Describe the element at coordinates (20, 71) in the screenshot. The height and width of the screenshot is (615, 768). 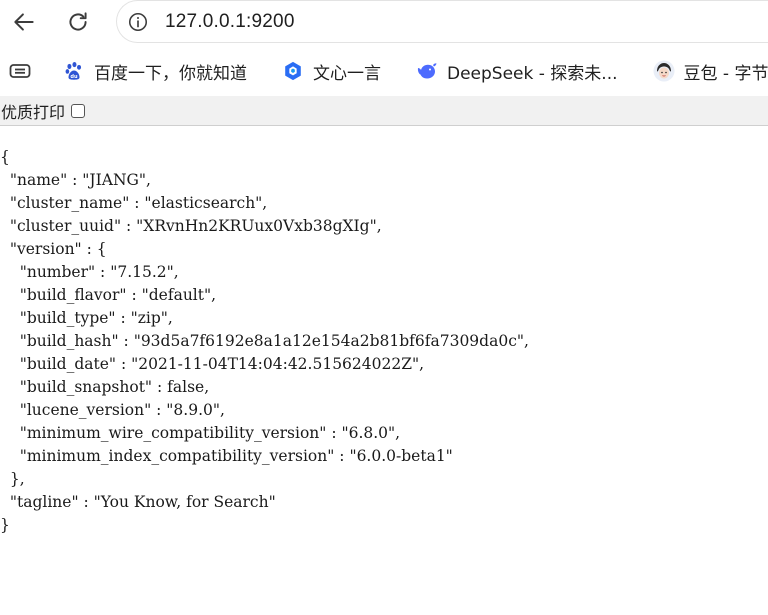
I see `tab-search-icon` at that location.